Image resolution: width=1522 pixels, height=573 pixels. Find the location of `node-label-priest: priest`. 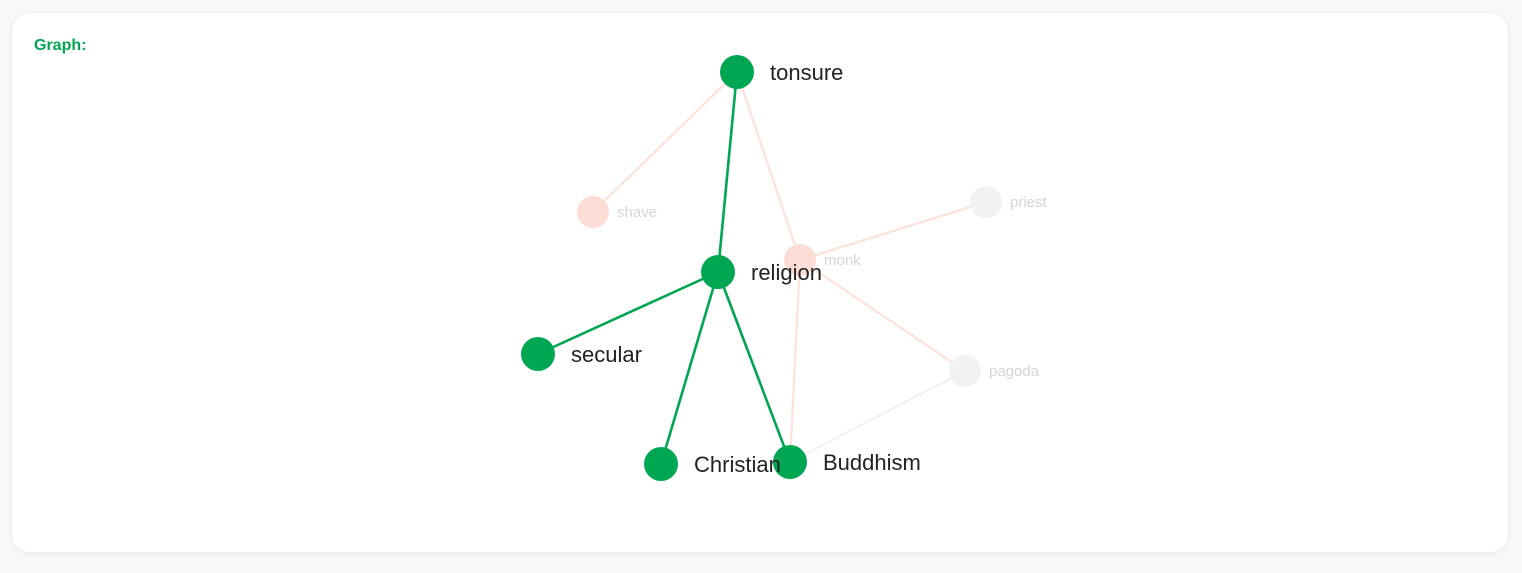

node-label-priest: priest is located at coordinates (1029, 202).